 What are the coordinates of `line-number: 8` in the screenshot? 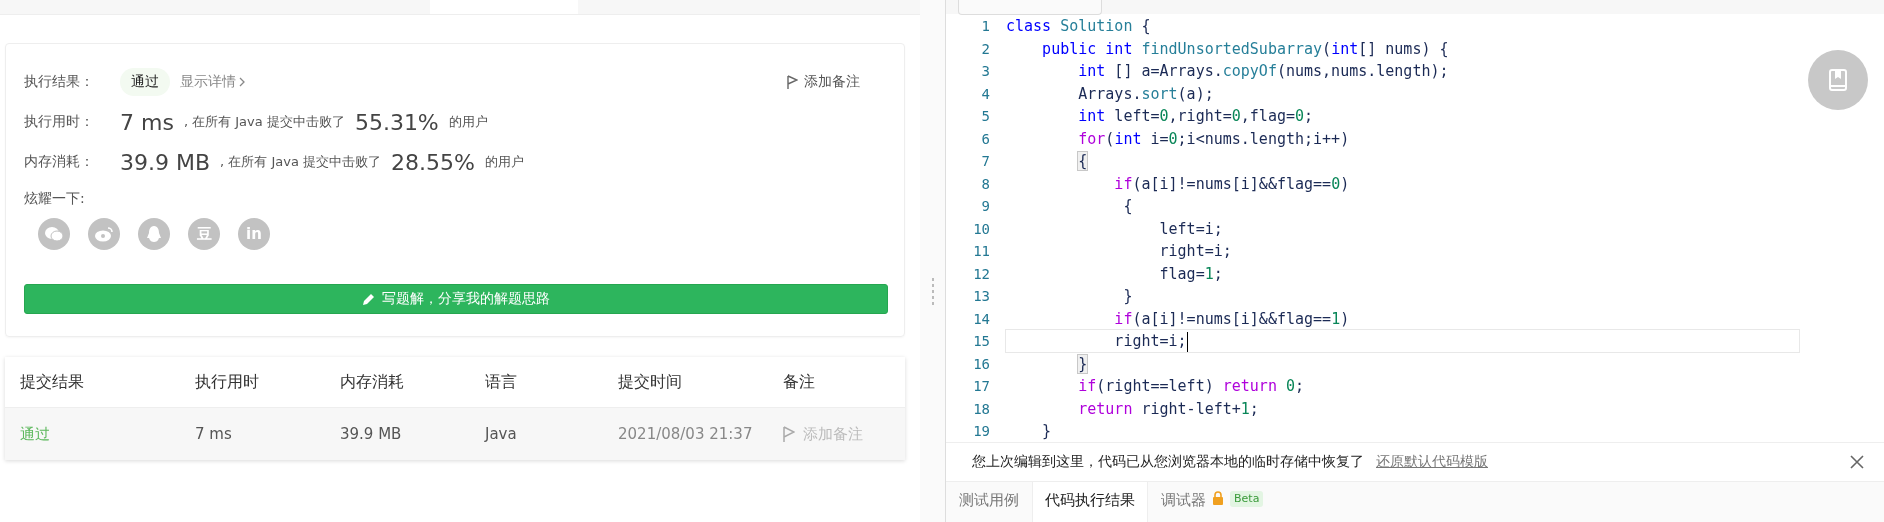 It's located at (985, 183).